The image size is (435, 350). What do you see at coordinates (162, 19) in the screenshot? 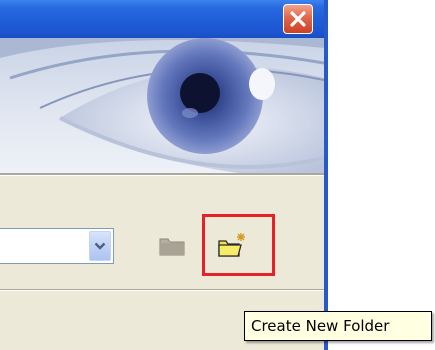
I see `title-bar` at bounding box center [162, 19].